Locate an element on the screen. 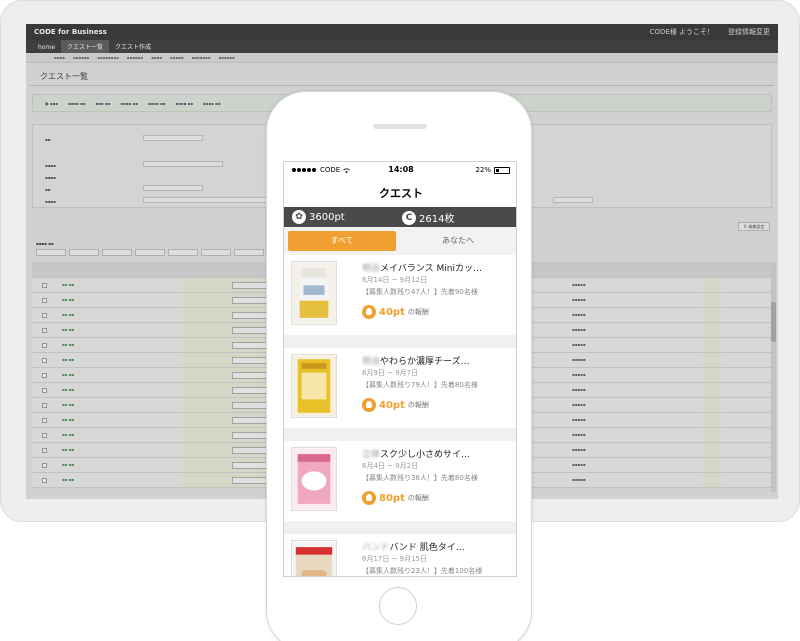 The height and width of the screenshot is (641, 800). quest-tabs: すべて あなたへ is located at coordinates (400, 241).